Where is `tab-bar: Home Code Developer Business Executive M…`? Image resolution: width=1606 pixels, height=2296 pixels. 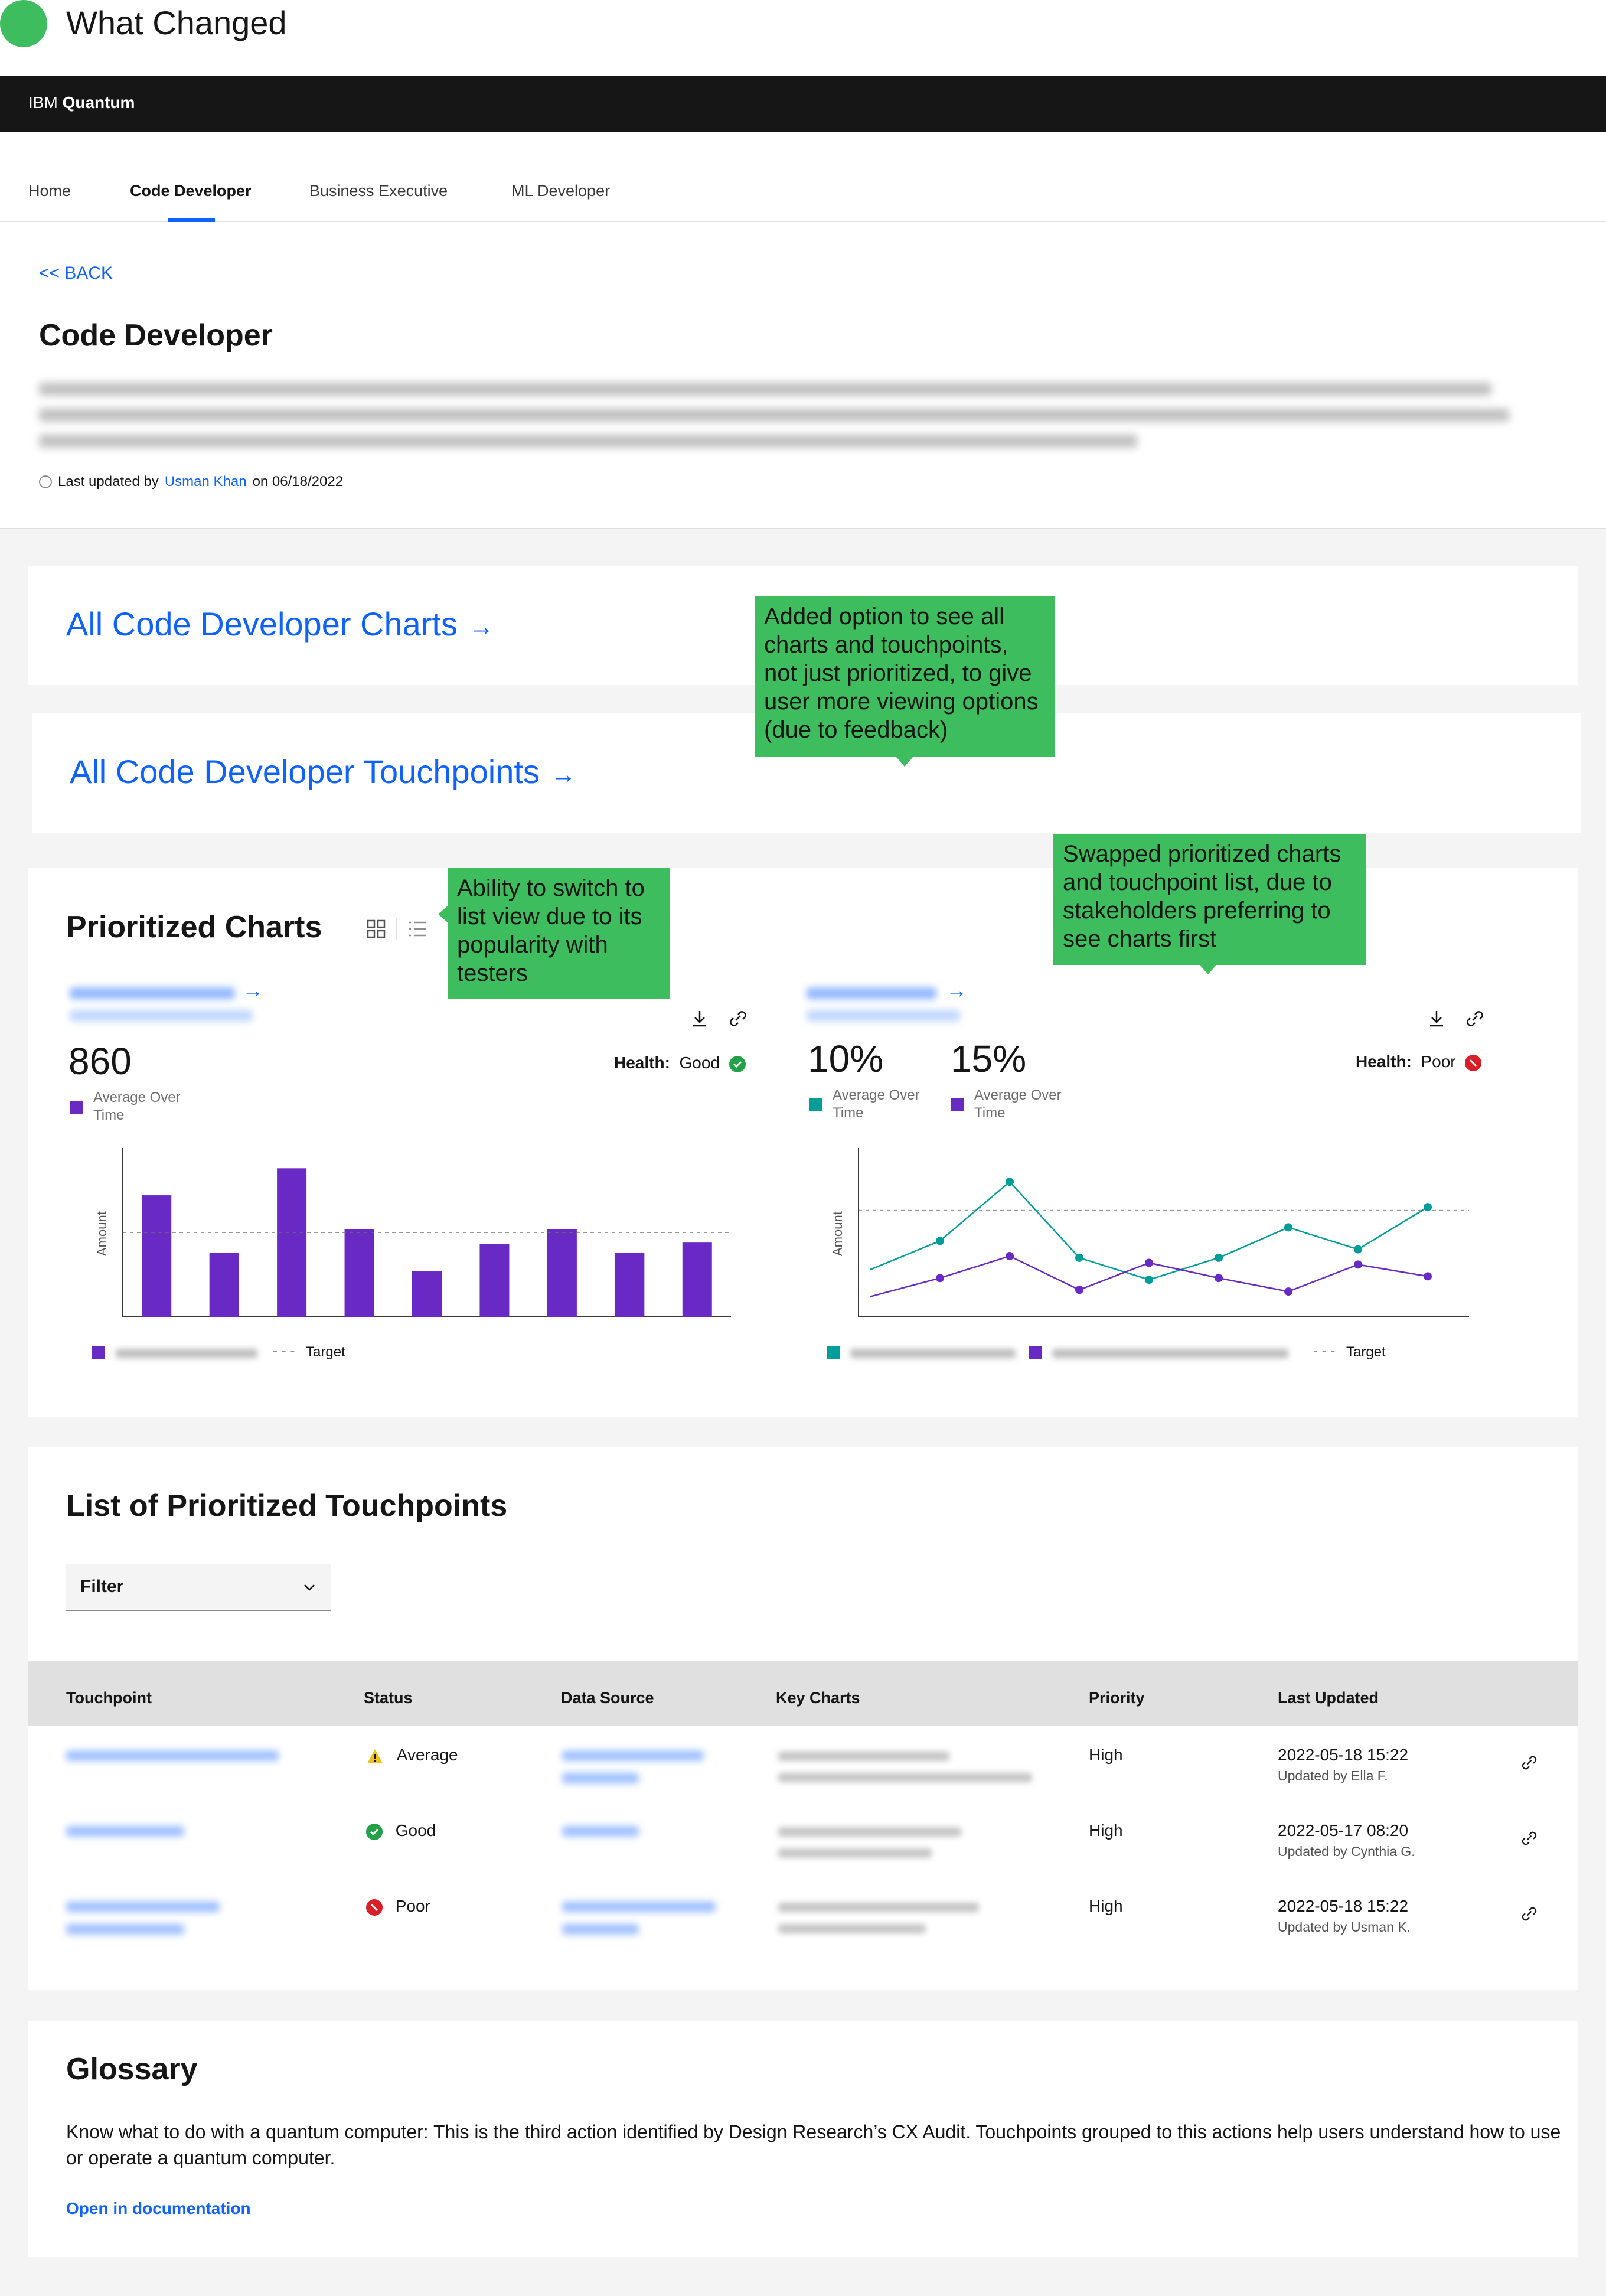
tab-bar: Home Code Developer Business Executive M… is located at coordinates (803, 177).